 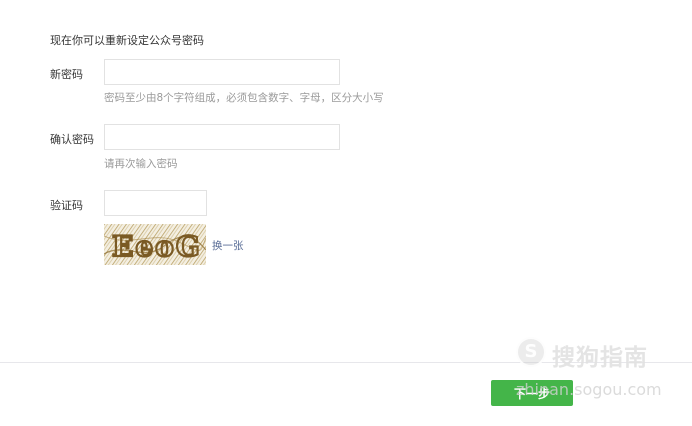 I want to click on new-password-hint: 密码至少由8个字符组成，必须包含数字、字母，区分大小写, so click(x=244, y=98).